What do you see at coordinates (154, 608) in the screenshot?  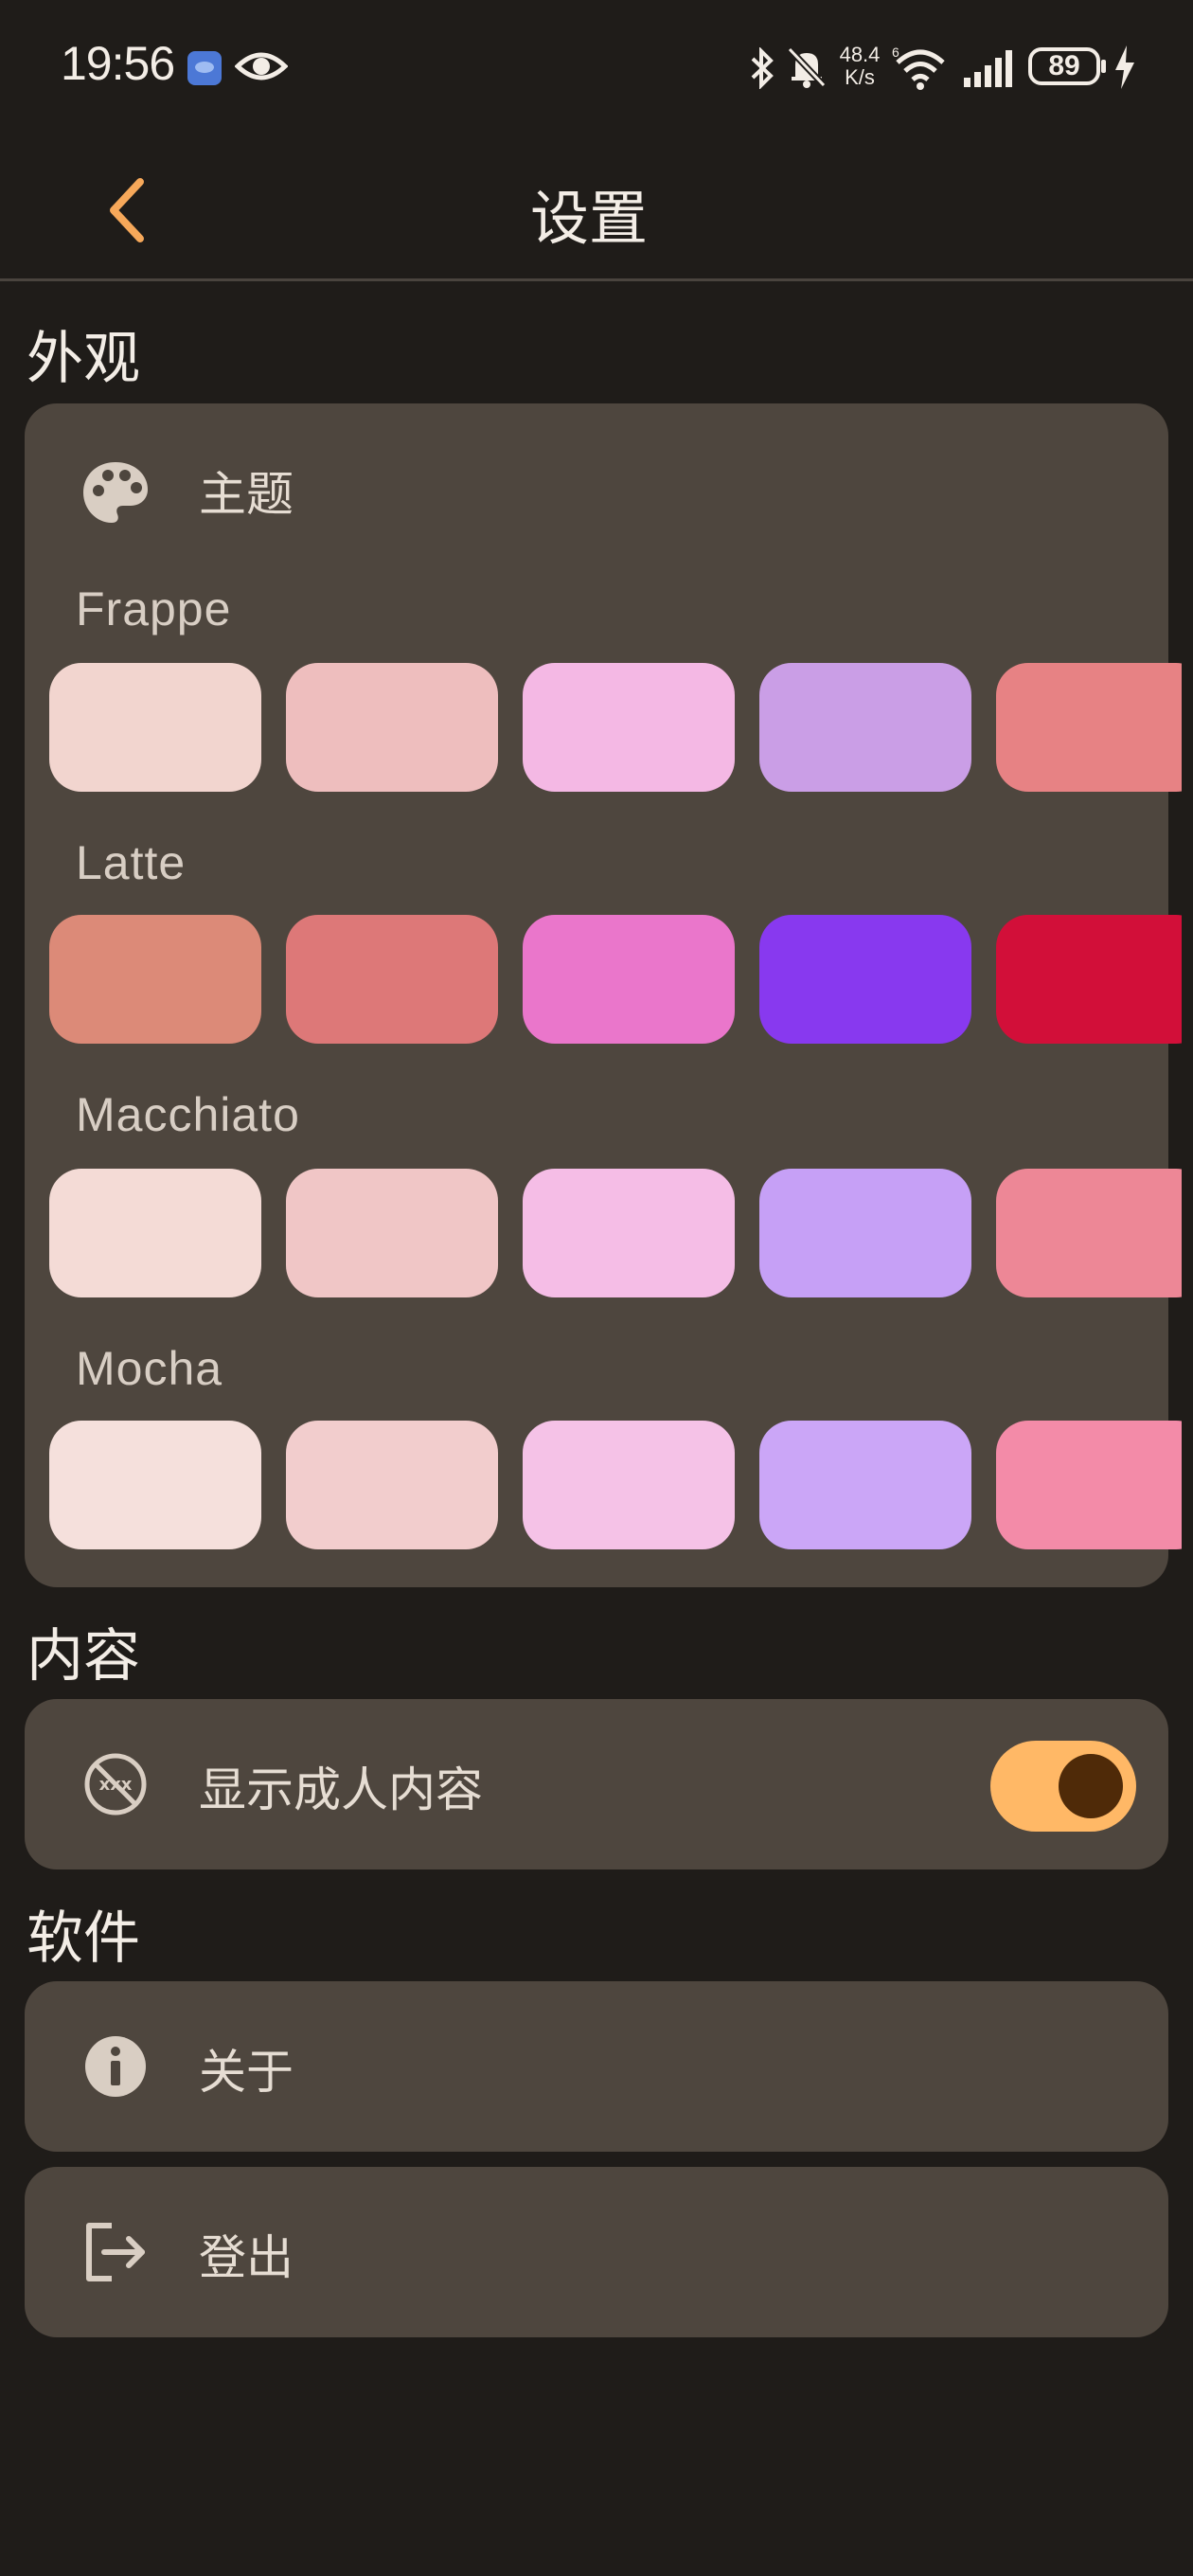 I see `theme-name-frappe: Frappe` at bounding box center [154, 608].